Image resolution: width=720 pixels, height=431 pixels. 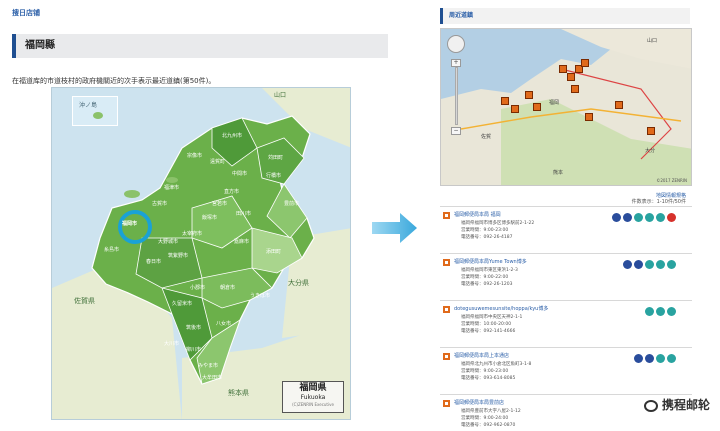 I want to click on watermark: 携程邮轮, so click(x=676, y=404).